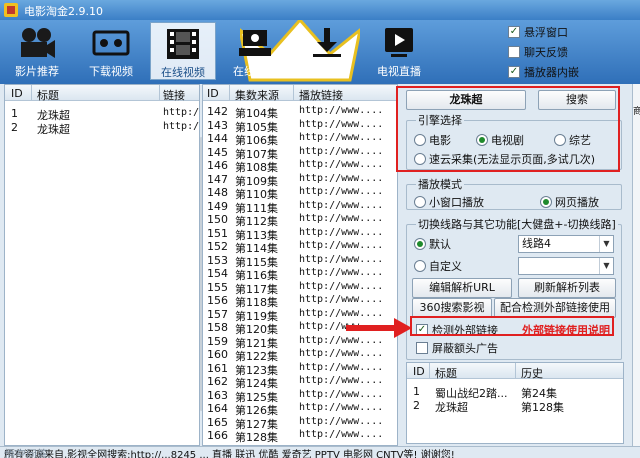  Describe the element at coordinates (321, 95) in the screenshot. I see `col-header-play-link: 播放链接` at that location.